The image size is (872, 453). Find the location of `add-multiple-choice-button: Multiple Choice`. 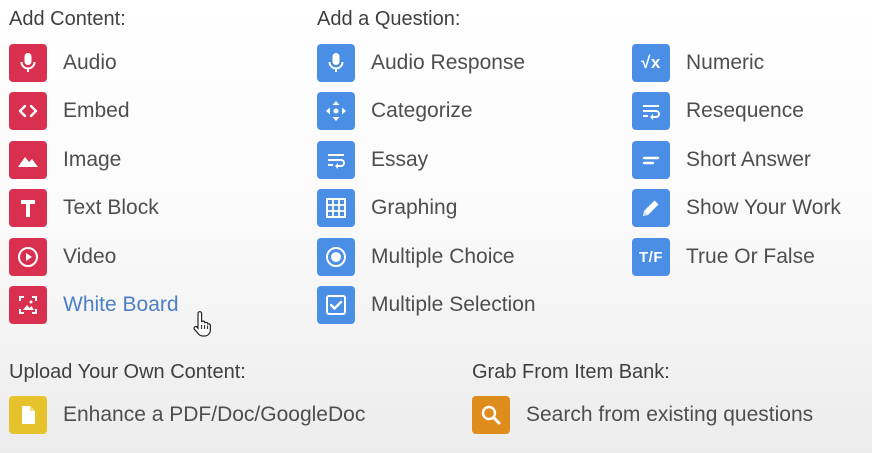

add-multiple-choice-button: Multiple Choice is located at coordinates (416, 257).